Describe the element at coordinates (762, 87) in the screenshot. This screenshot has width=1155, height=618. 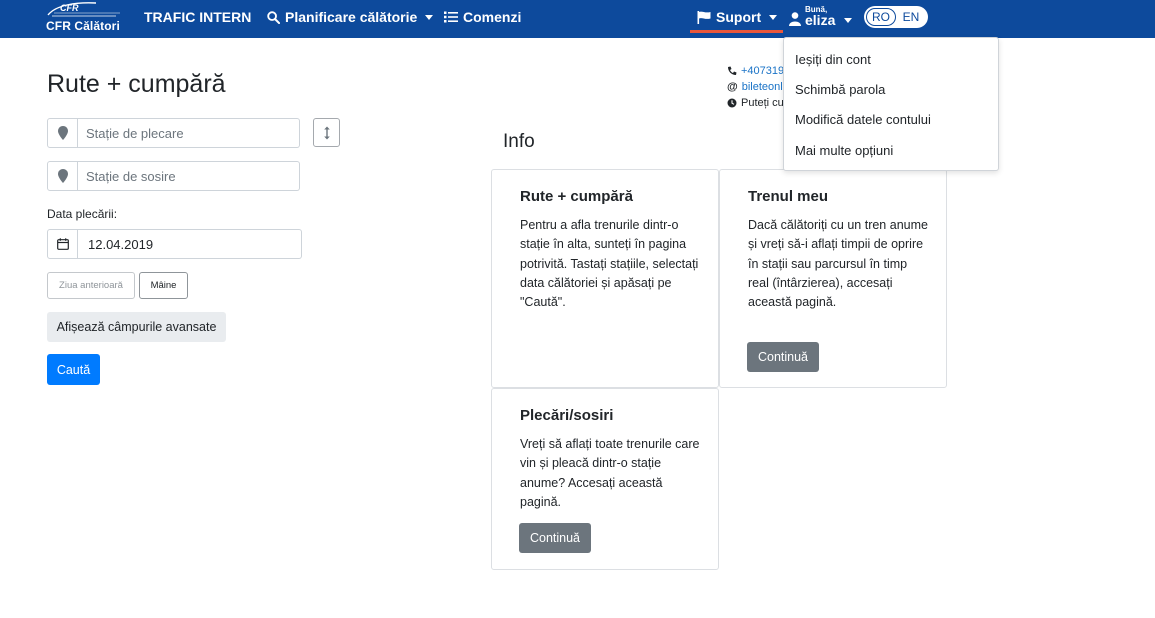
I see `contact-email-link: bileteonl` at that location.